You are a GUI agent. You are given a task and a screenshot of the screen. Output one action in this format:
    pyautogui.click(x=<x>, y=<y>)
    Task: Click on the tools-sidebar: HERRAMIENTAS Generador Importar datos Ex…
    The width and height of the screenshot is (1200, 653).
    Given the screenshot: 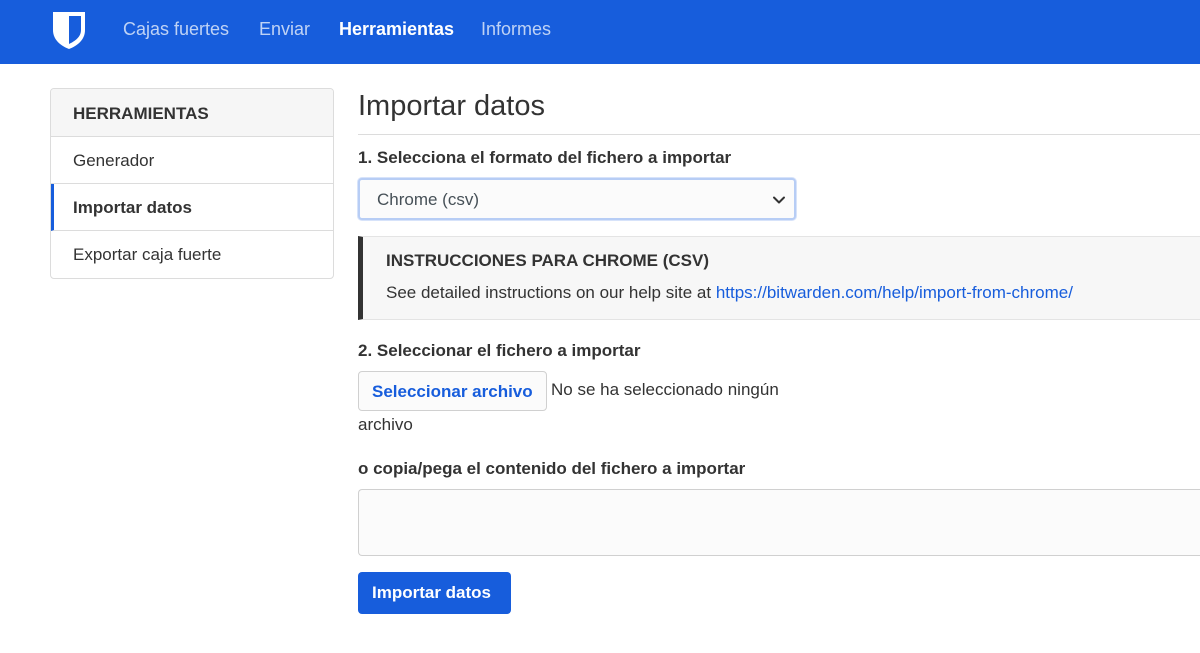 What is the action you would take?
    pyautogui.click(x=192, y=183)
    